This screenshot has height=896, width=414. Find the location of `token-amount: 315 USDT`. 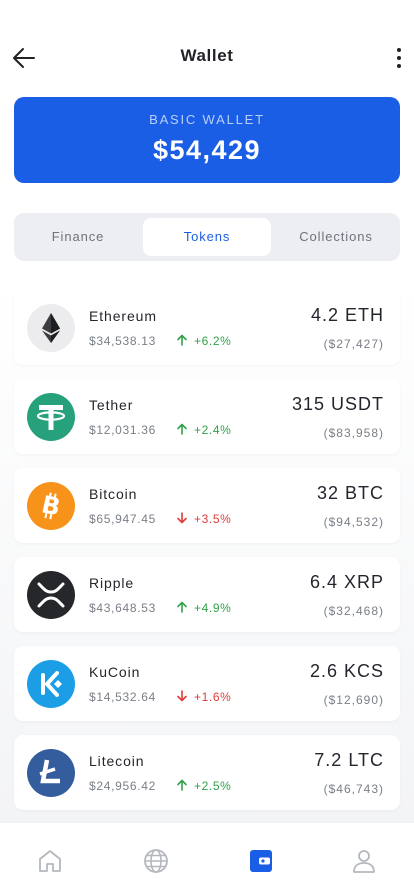

token-amount: 315 USDT is located at coordinates (337, 404).